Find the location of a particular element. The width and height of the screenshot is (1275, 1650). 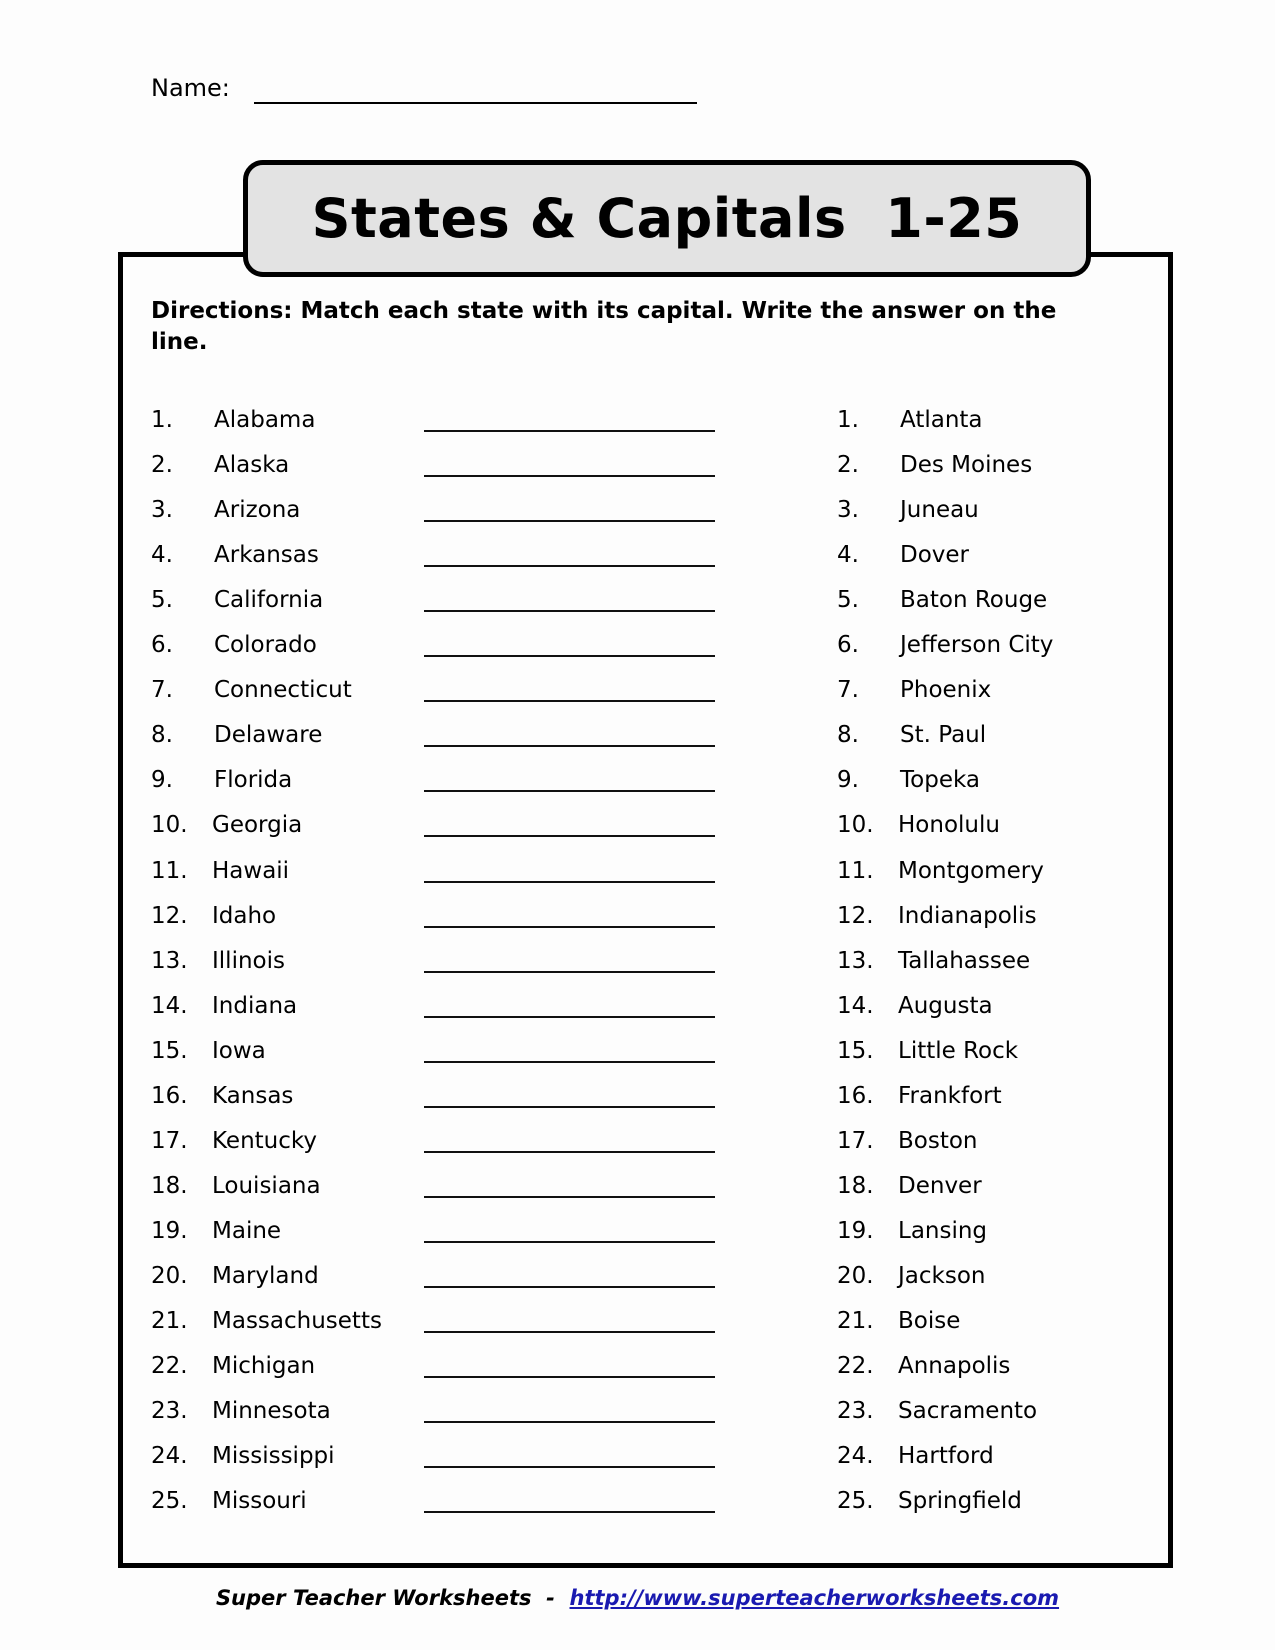

capital-name: Lansing is located at coordinates (943, 1230).